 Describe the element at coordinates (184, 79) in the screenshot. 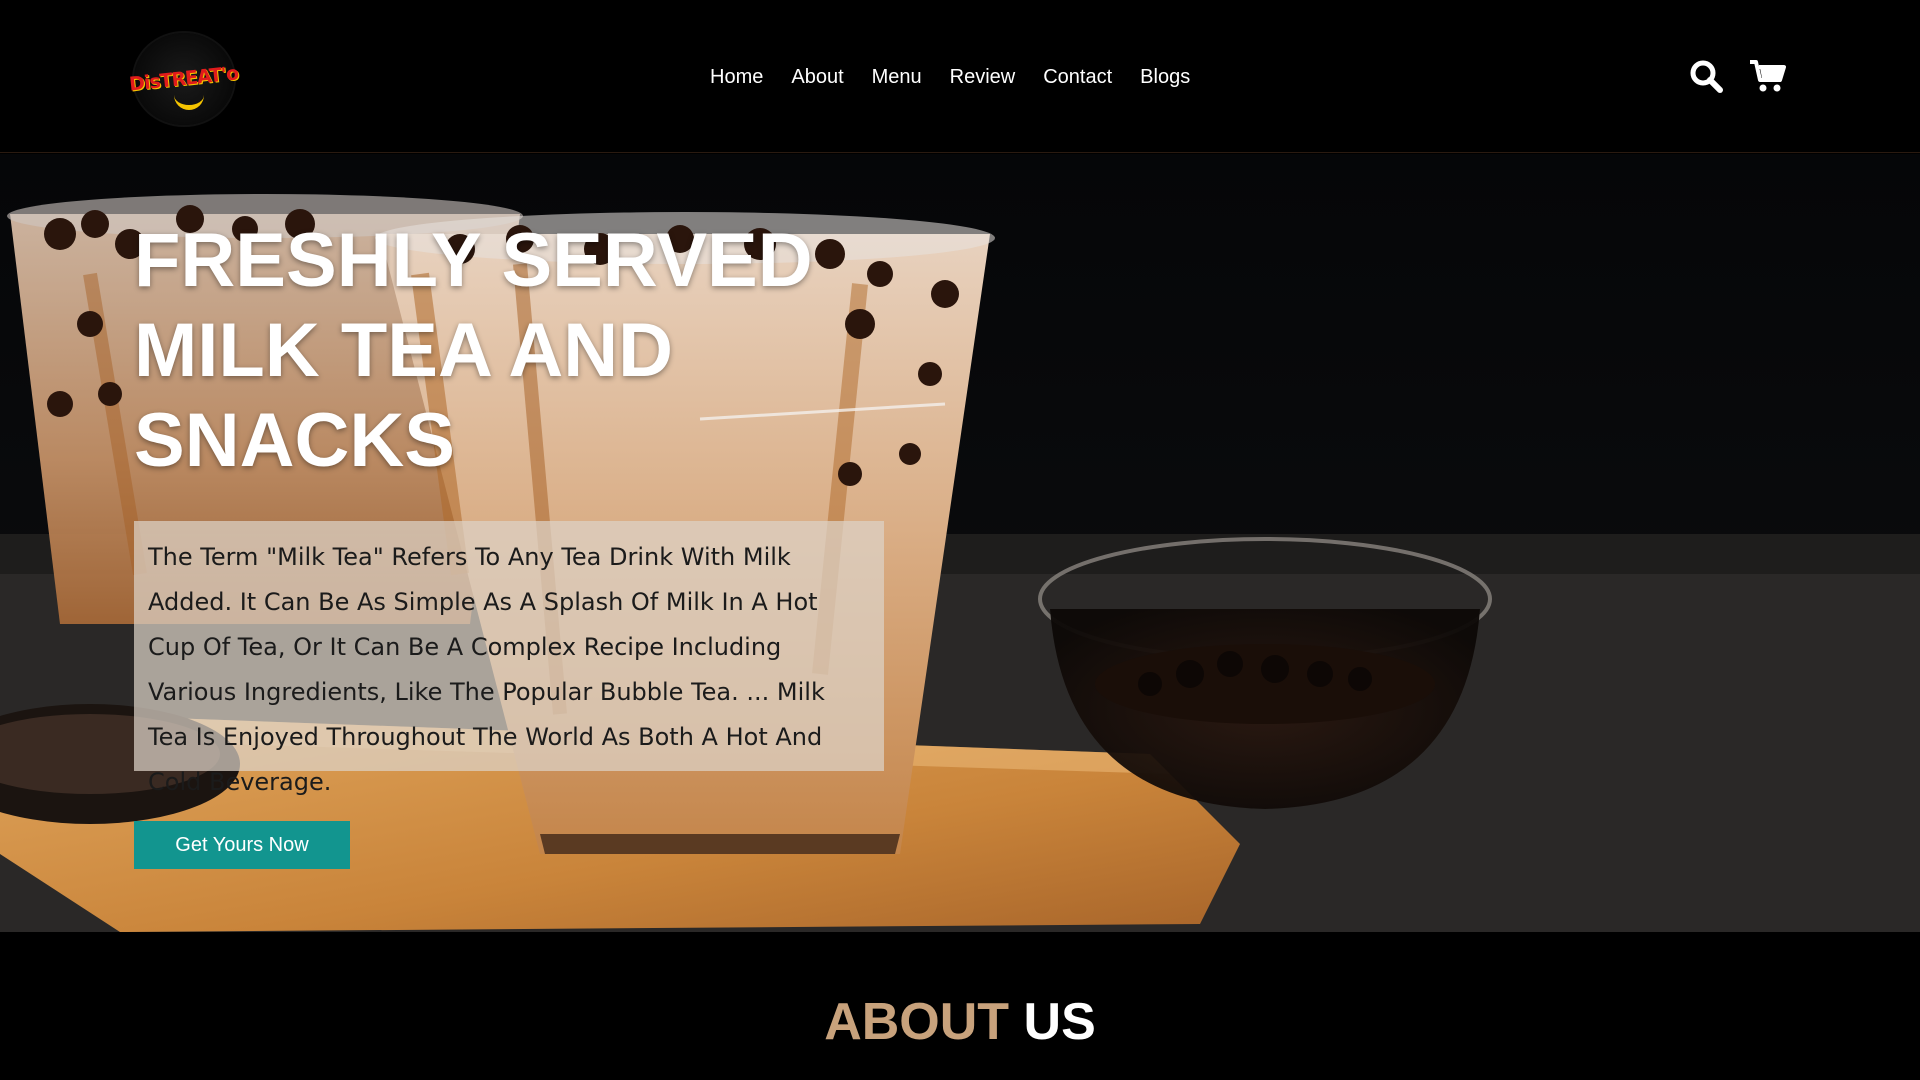

I see `brand-logo: DisTREAT'o` at that location.